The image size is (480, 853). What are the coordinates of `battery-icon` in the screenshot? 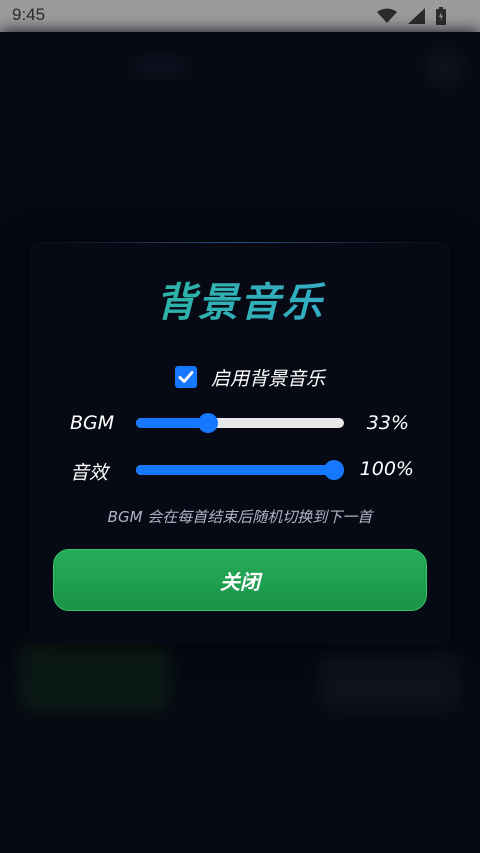 It's located at (441, 18).